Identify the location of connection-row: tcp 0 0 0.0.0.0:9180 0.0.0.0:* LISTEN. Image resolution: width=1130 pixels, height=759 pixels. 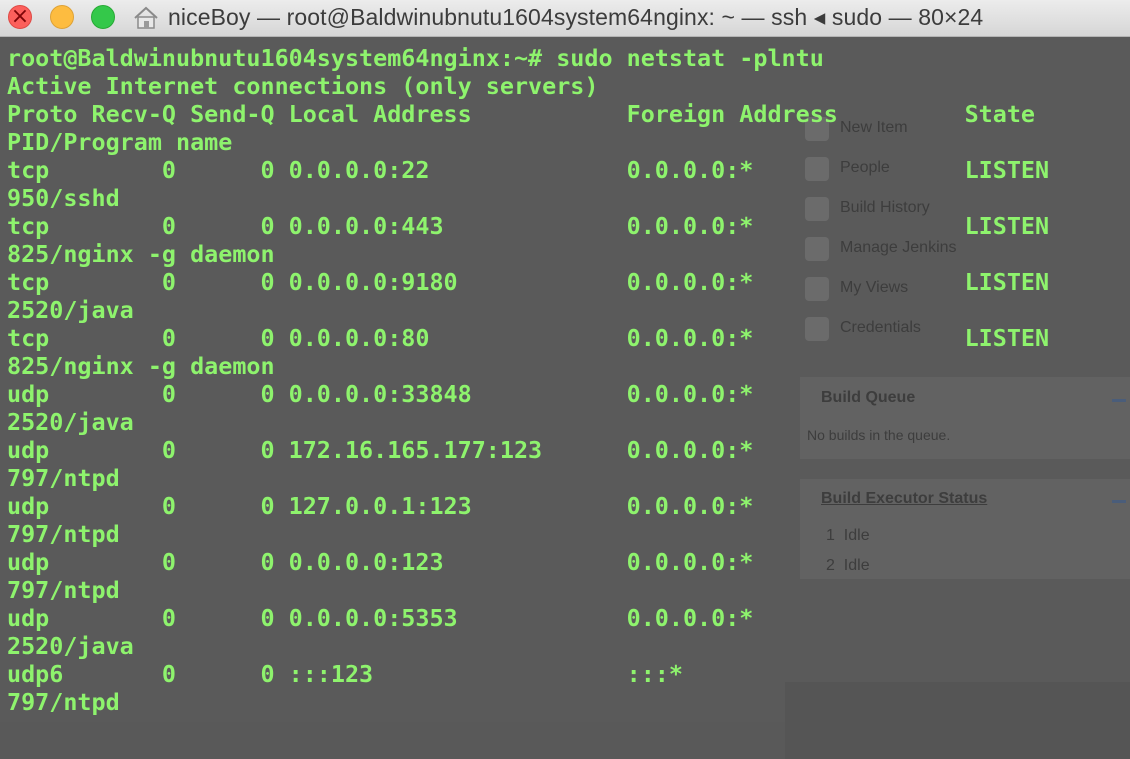
(528, 282).